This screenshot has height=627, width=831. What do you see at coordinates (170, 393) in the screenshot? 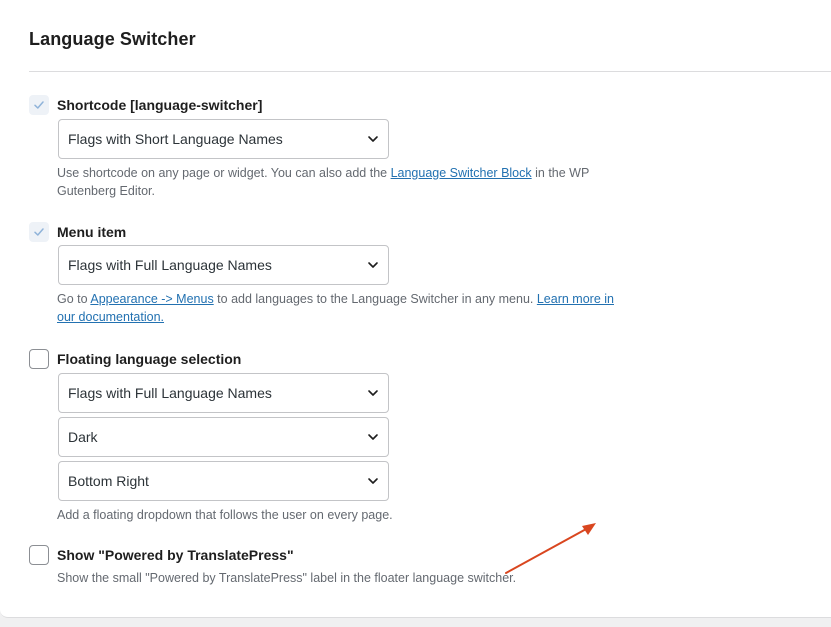
I see `floating-format-value: Flags with Full Language Names` at bounding box center [170, 393].